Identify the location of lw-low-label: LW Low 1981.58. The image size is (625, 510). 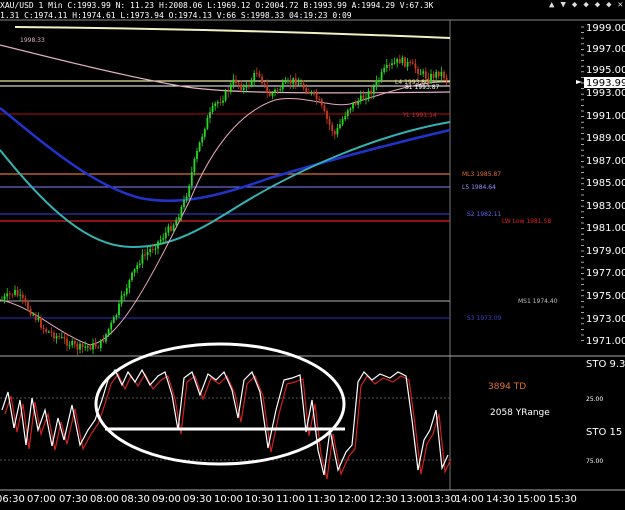
(526, 221).